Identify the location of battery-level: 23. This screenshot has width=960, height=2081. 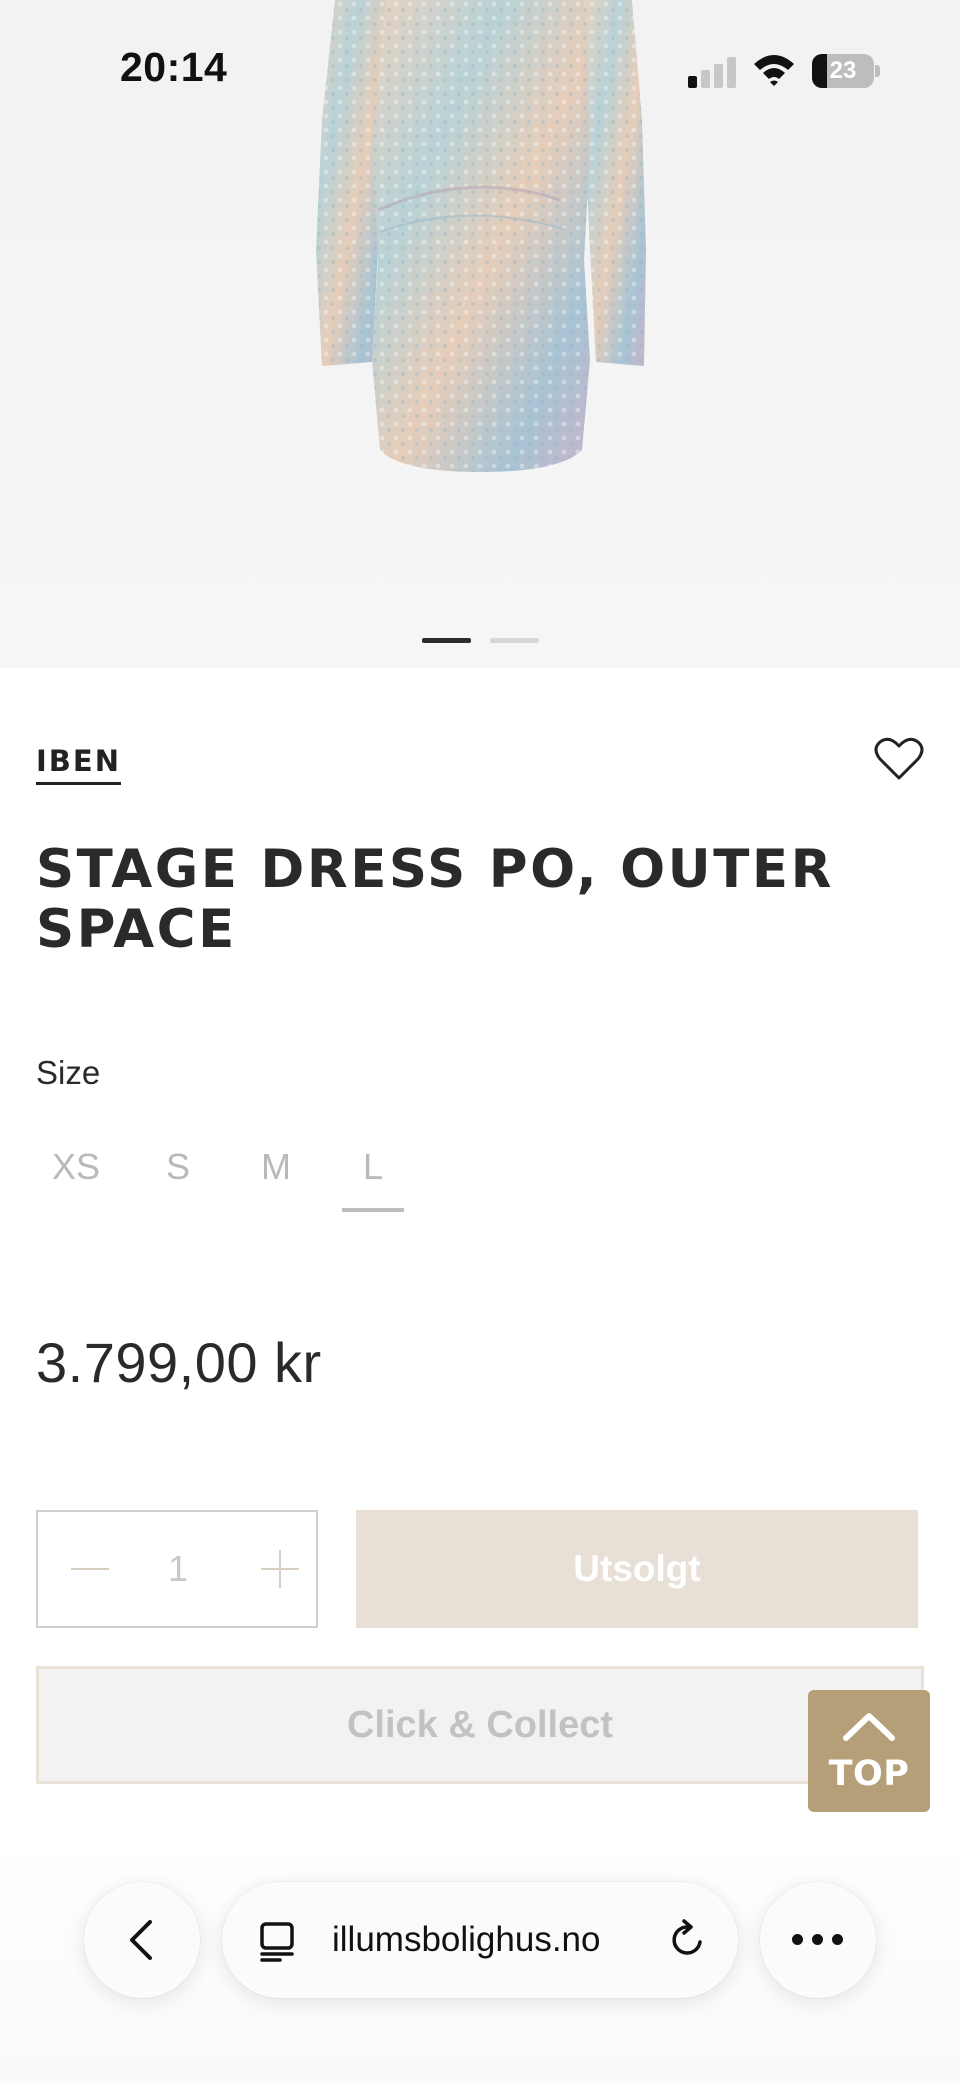
(843, 70).